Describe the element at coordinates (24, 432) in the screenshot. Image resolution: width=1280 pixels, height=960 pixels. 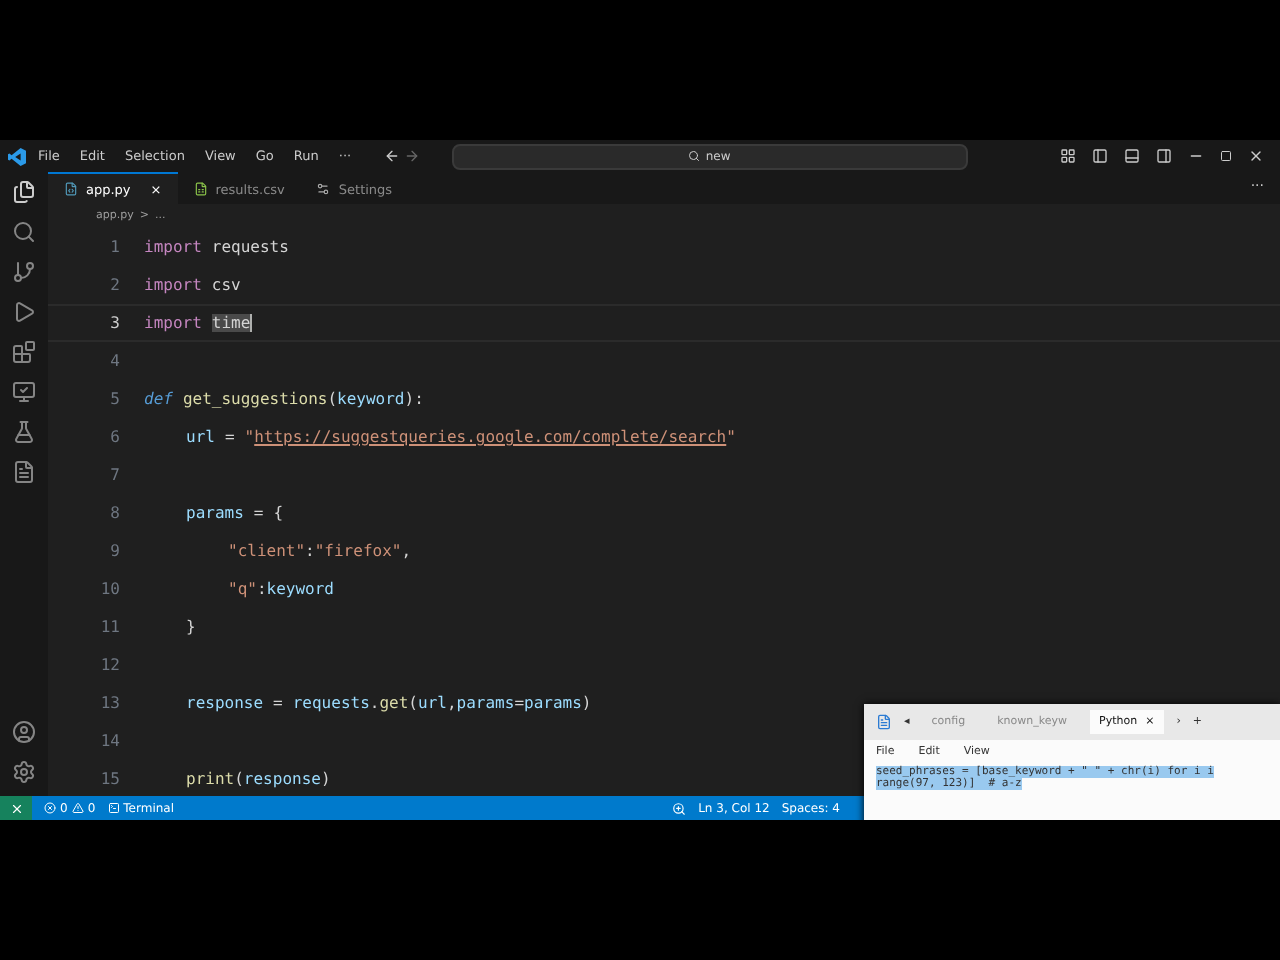
I see `testing-icon` at that location.